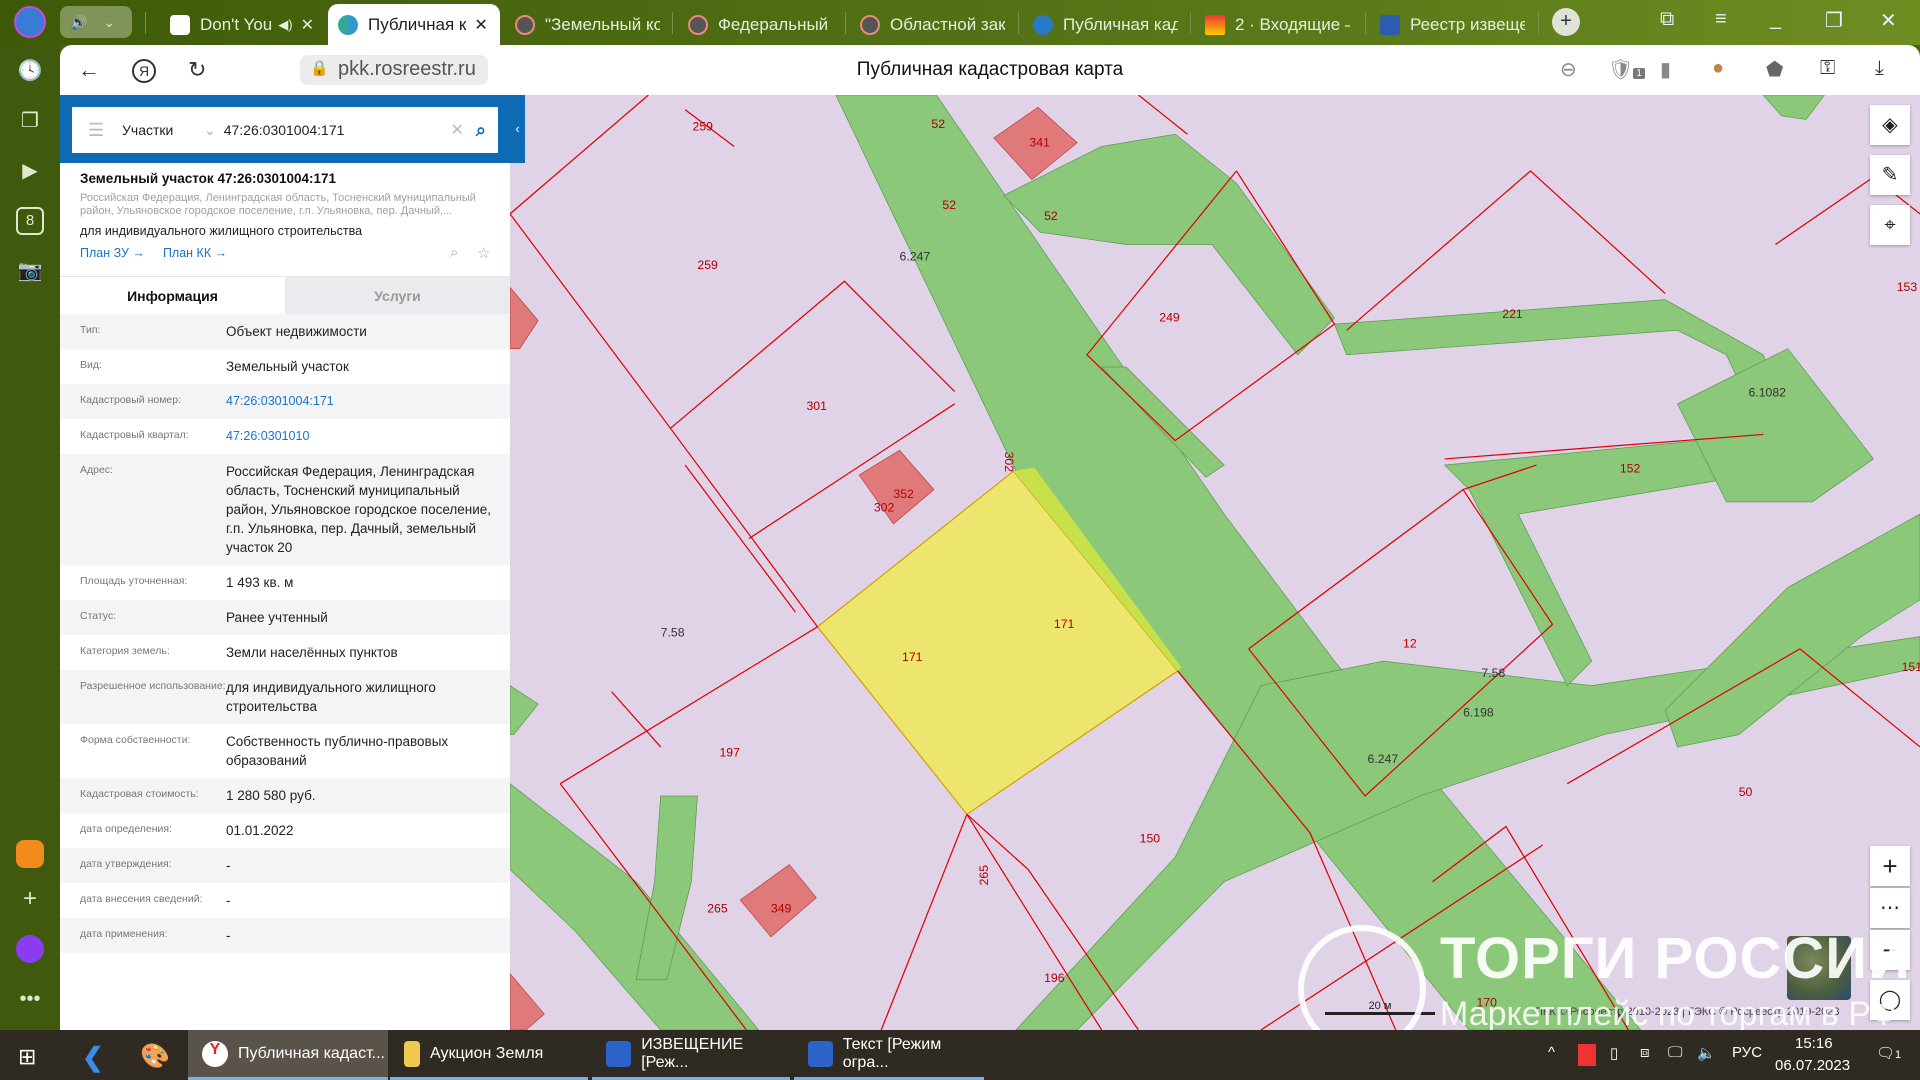 The image size is (1920, 1080). Describe the element at coordinates (348, 24) in the screenshot. I see `rosreestr-icon` at that location.